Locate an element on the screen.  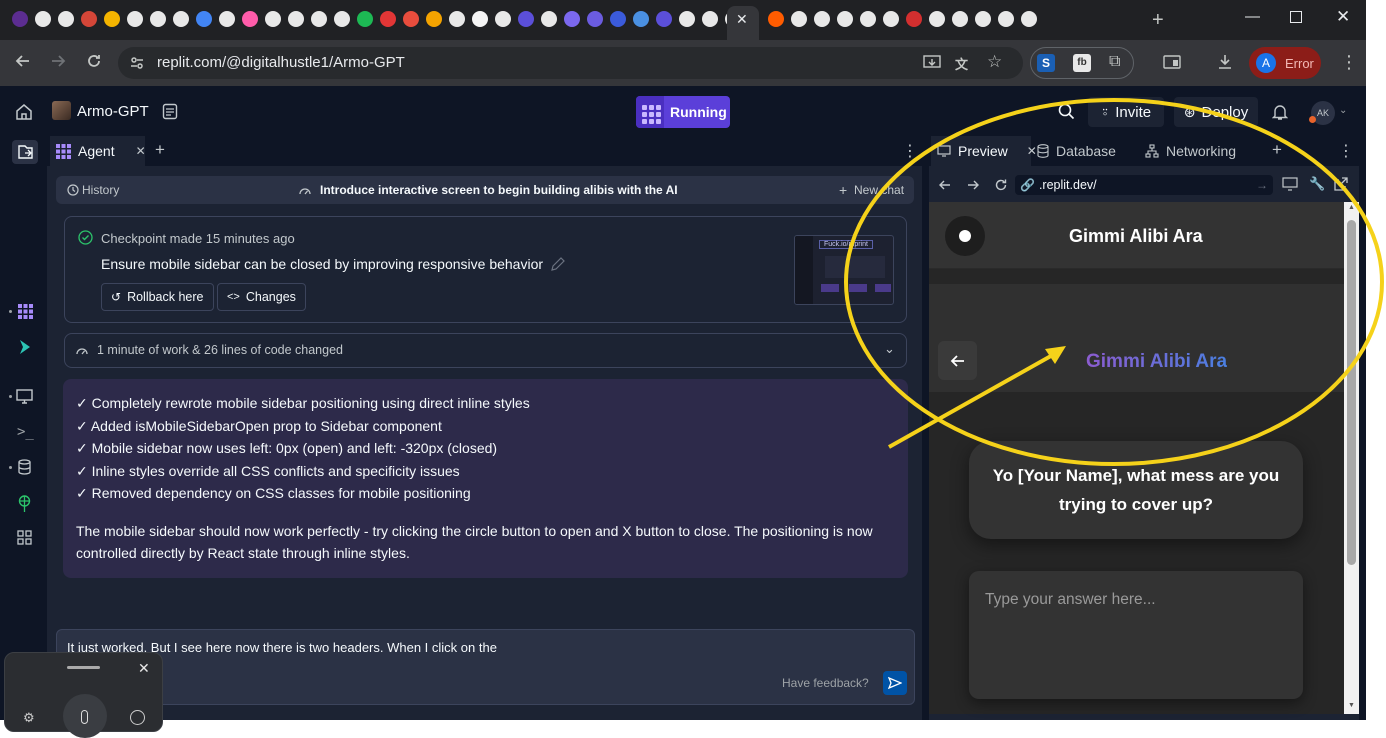
profile-error-button: A Error is located at coordinates (1285, 63).